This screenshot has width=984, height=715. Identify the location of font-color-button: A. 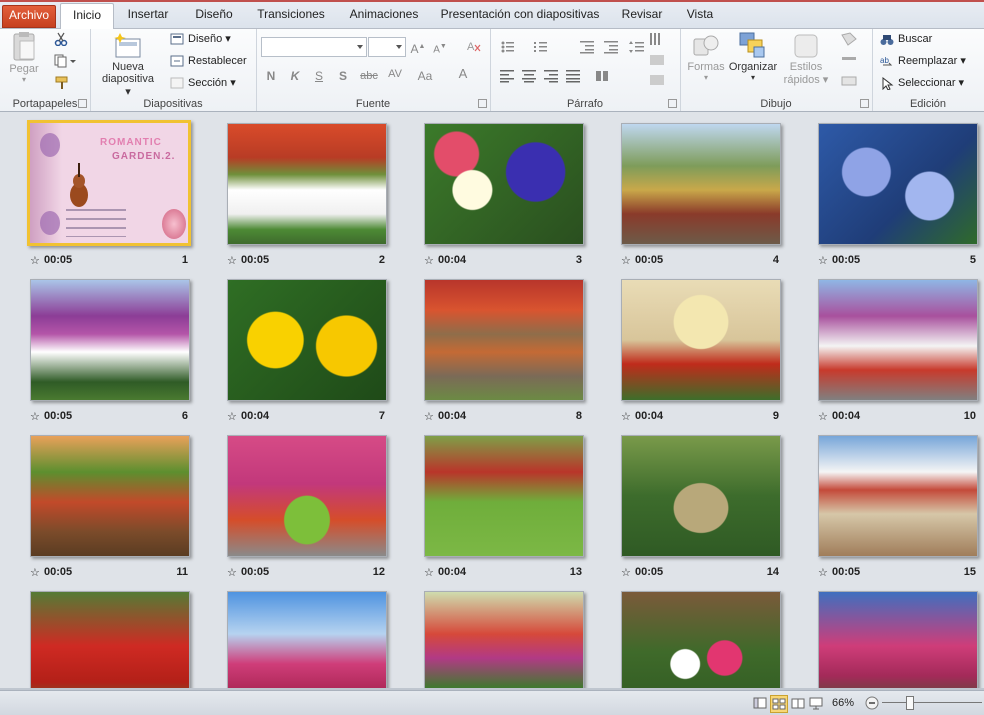
(463, 74).